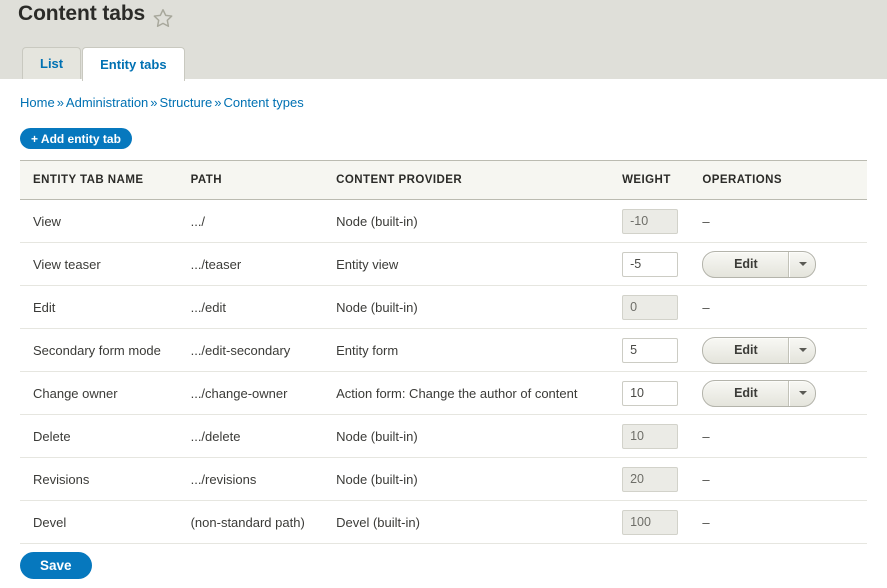  What do you see at coordinates (479, 522) in the screenshot?
I see `cell-content-provider: Devel (built-in)` at bounding box center [479, 522].